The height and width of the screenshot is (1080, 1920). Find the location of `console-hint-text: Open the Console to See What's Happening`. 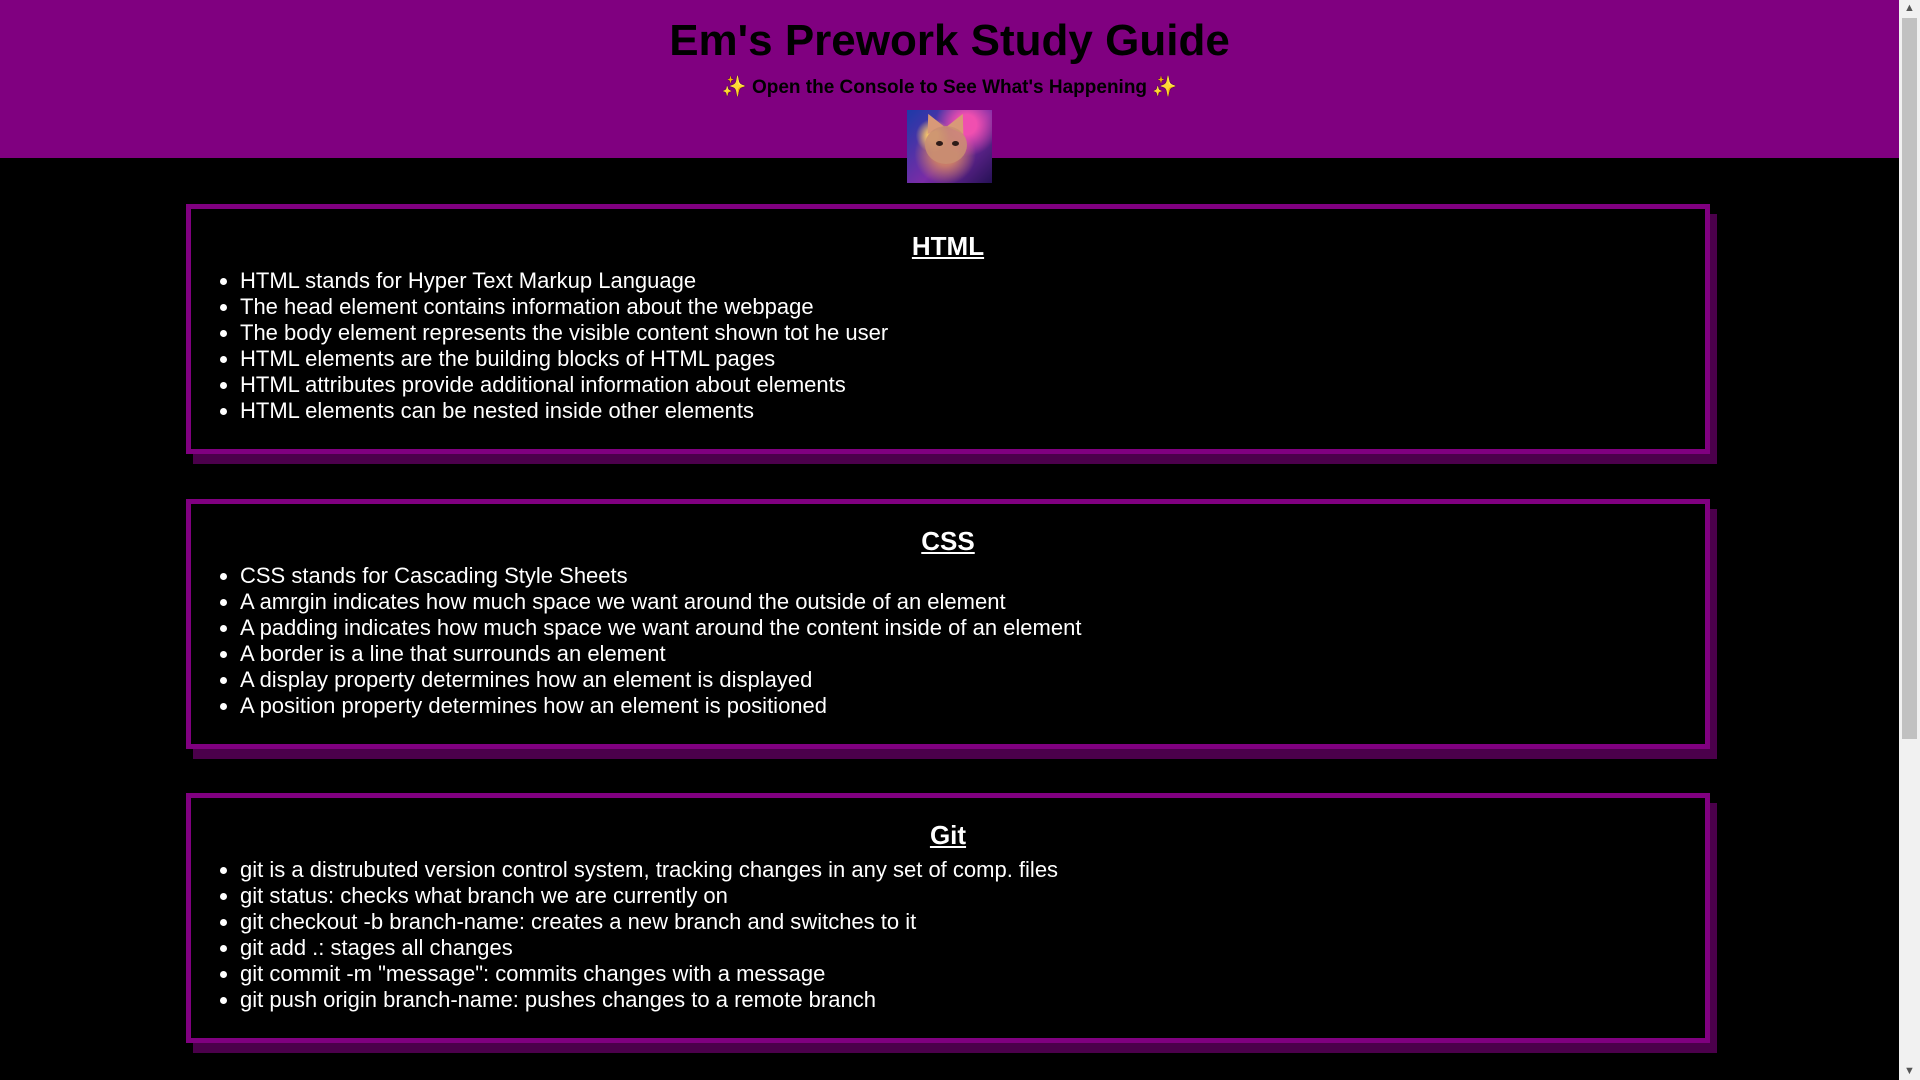

console-hint-text: Open the Console to See What's Happening is located at coordinates (949, 87).